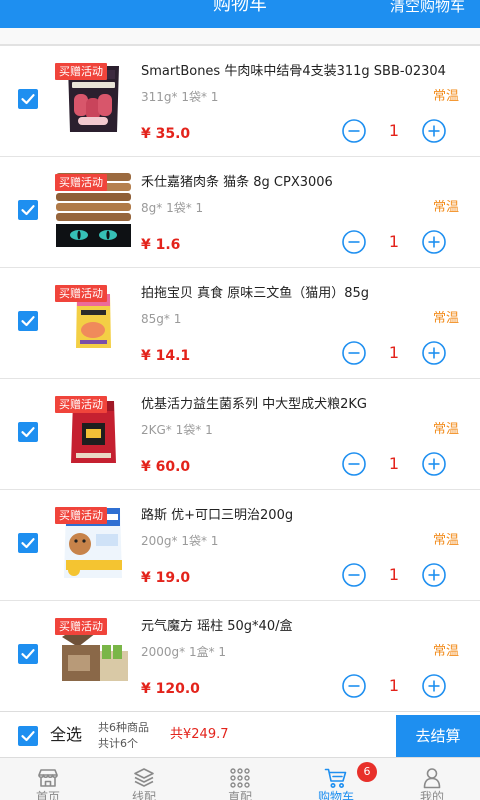 The width and height of the screenshot is (480, 800). What do you see at coordinates (306, 516) in the screenshot?
I see `product-title: 路斯 优+可口三明治200g` at bounding box center [306, 516].